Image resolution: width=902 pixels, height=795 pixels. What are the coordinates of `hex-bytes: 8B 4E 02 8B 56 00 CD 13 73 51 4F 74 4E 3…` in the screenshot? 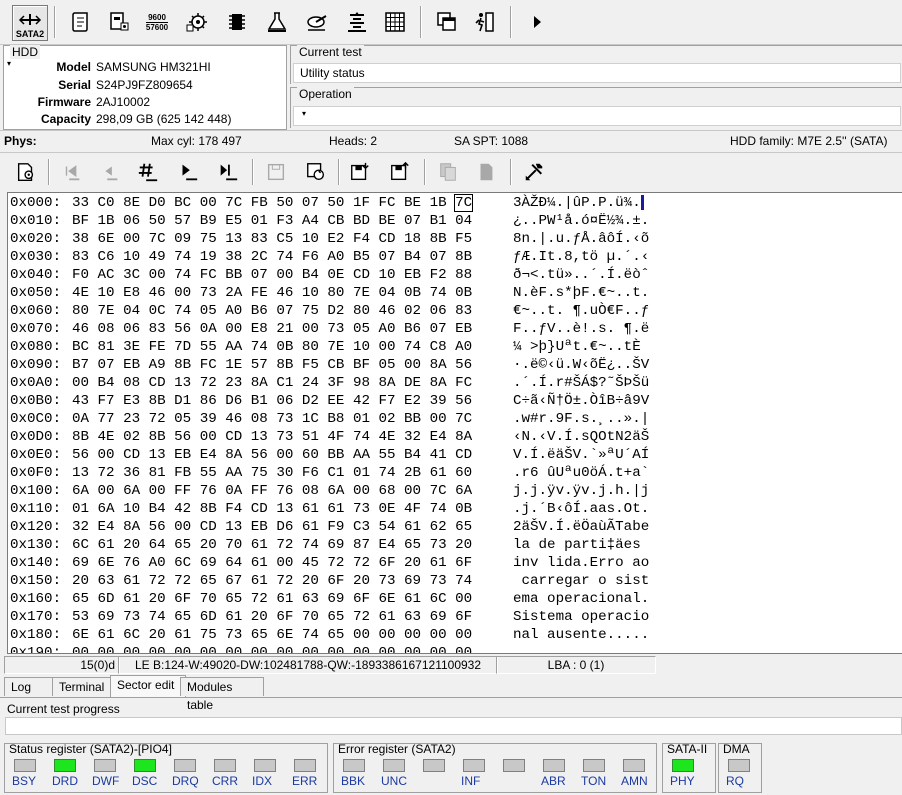 It's located at (272, 437).